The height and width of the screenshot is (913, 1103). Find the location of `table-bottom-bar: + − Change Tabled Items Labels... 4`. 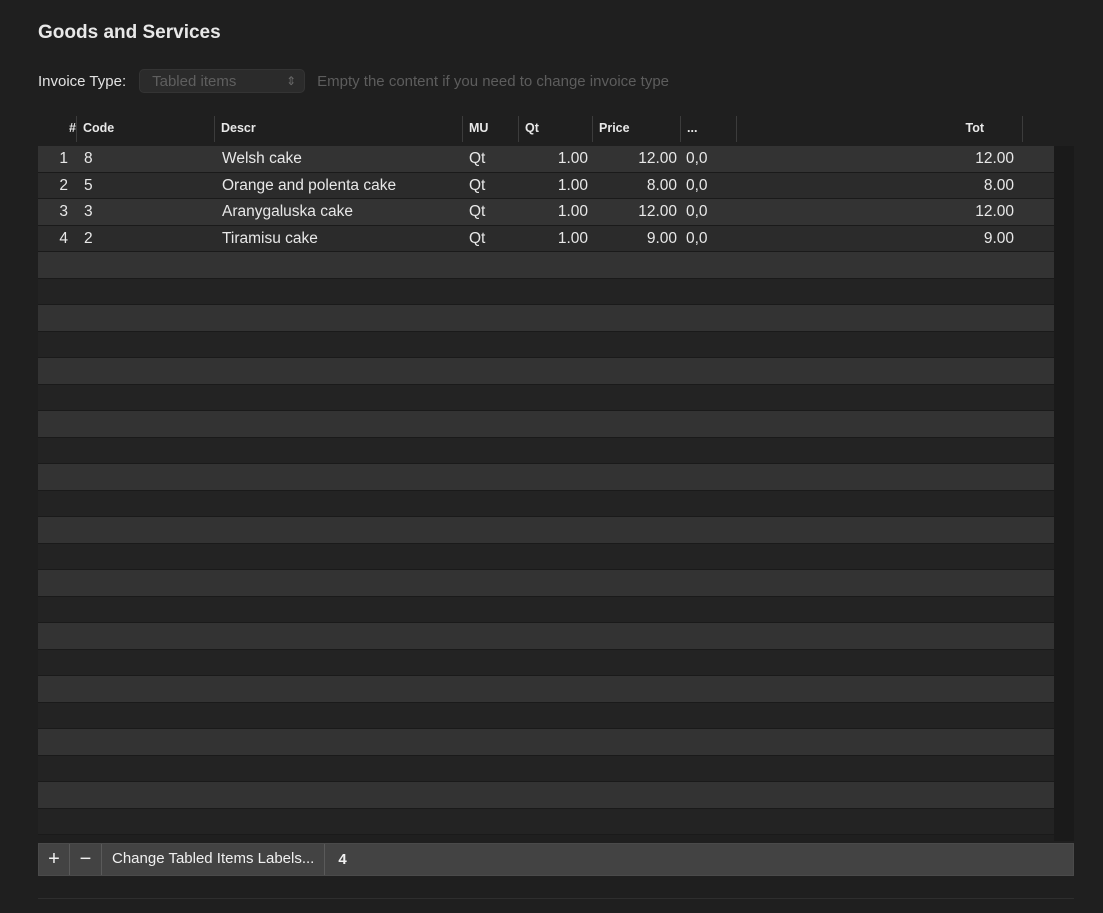

table-bottom-bar: + − Change Tabled Items Labels... 4 is located at coordinates (556, 859).